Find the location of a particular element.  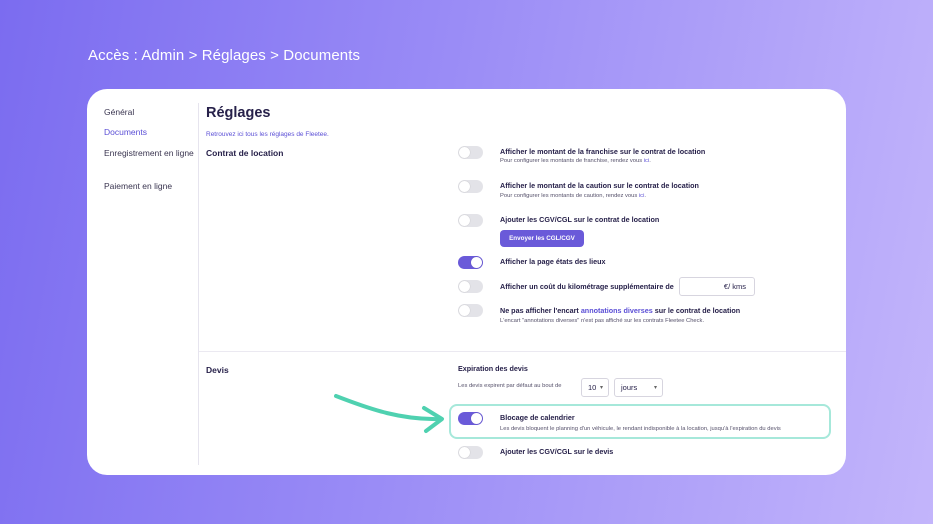

km-cost-input: €/ kms is located at coordinates (717, 286).